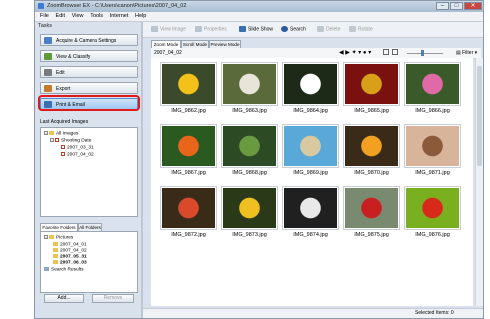  I want to click on tree-label: 2007_04_02, so click(80, 155).